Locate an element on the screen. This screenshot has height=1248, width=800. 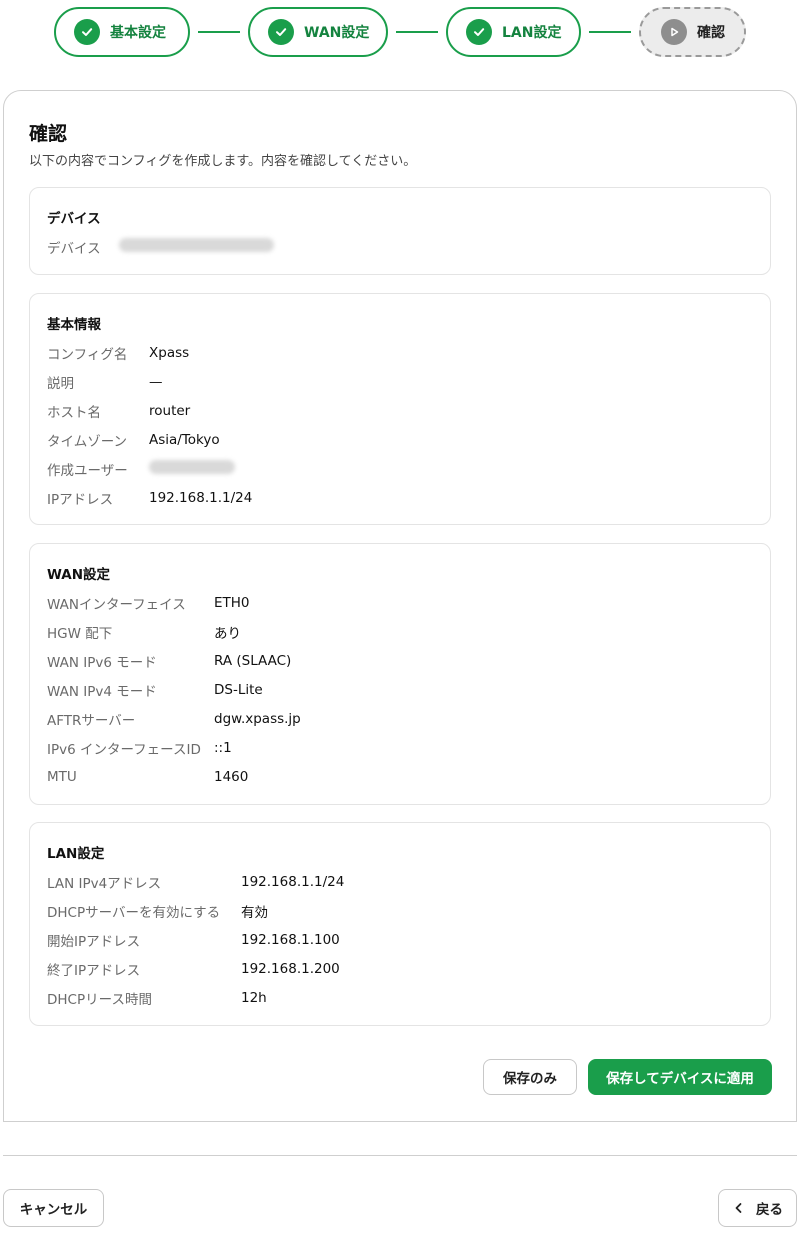
row-wan-ipv4-mode: WAN IPv4 モード DS-Lite is located at coordinates (155, 690).